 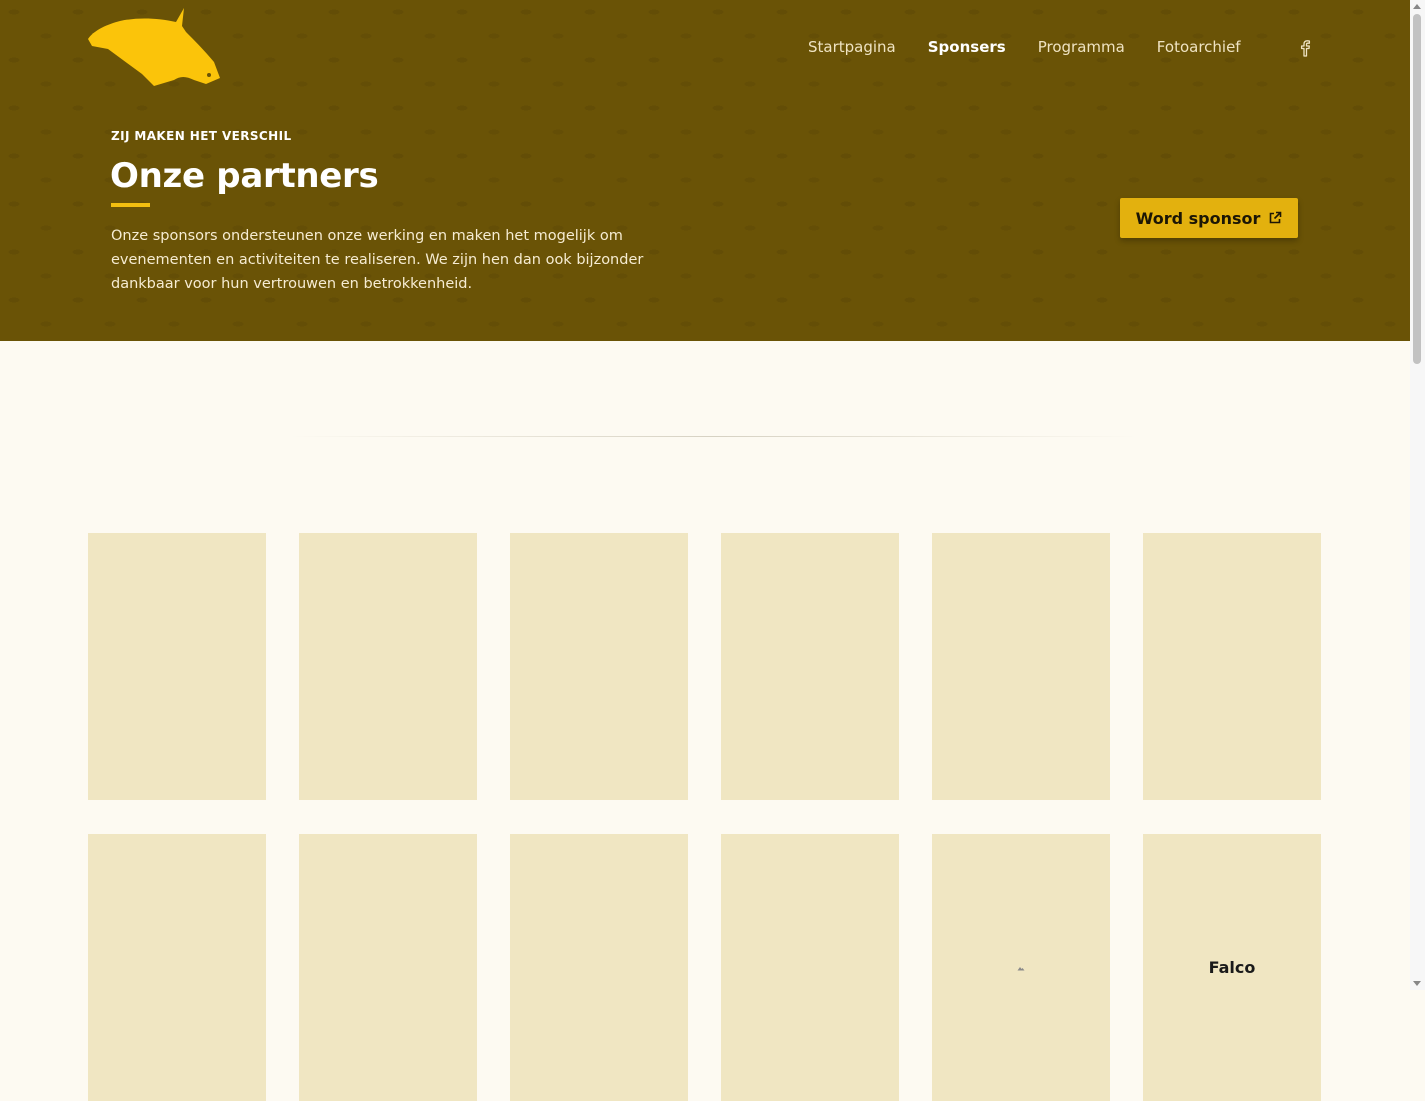 I want to click on scroll-thumb, so click(x=1417, y=189).